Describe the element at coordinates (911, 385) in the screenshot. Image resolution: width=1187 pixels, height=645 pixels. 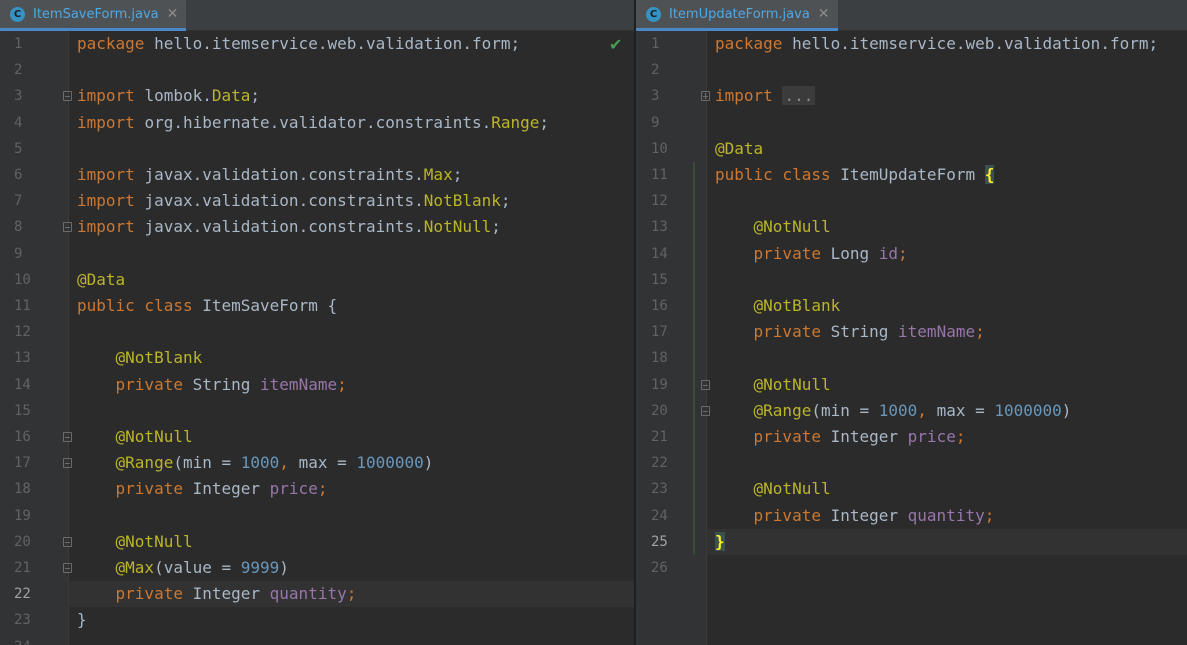
I see `code-line: 19 @NotNull` at that location.